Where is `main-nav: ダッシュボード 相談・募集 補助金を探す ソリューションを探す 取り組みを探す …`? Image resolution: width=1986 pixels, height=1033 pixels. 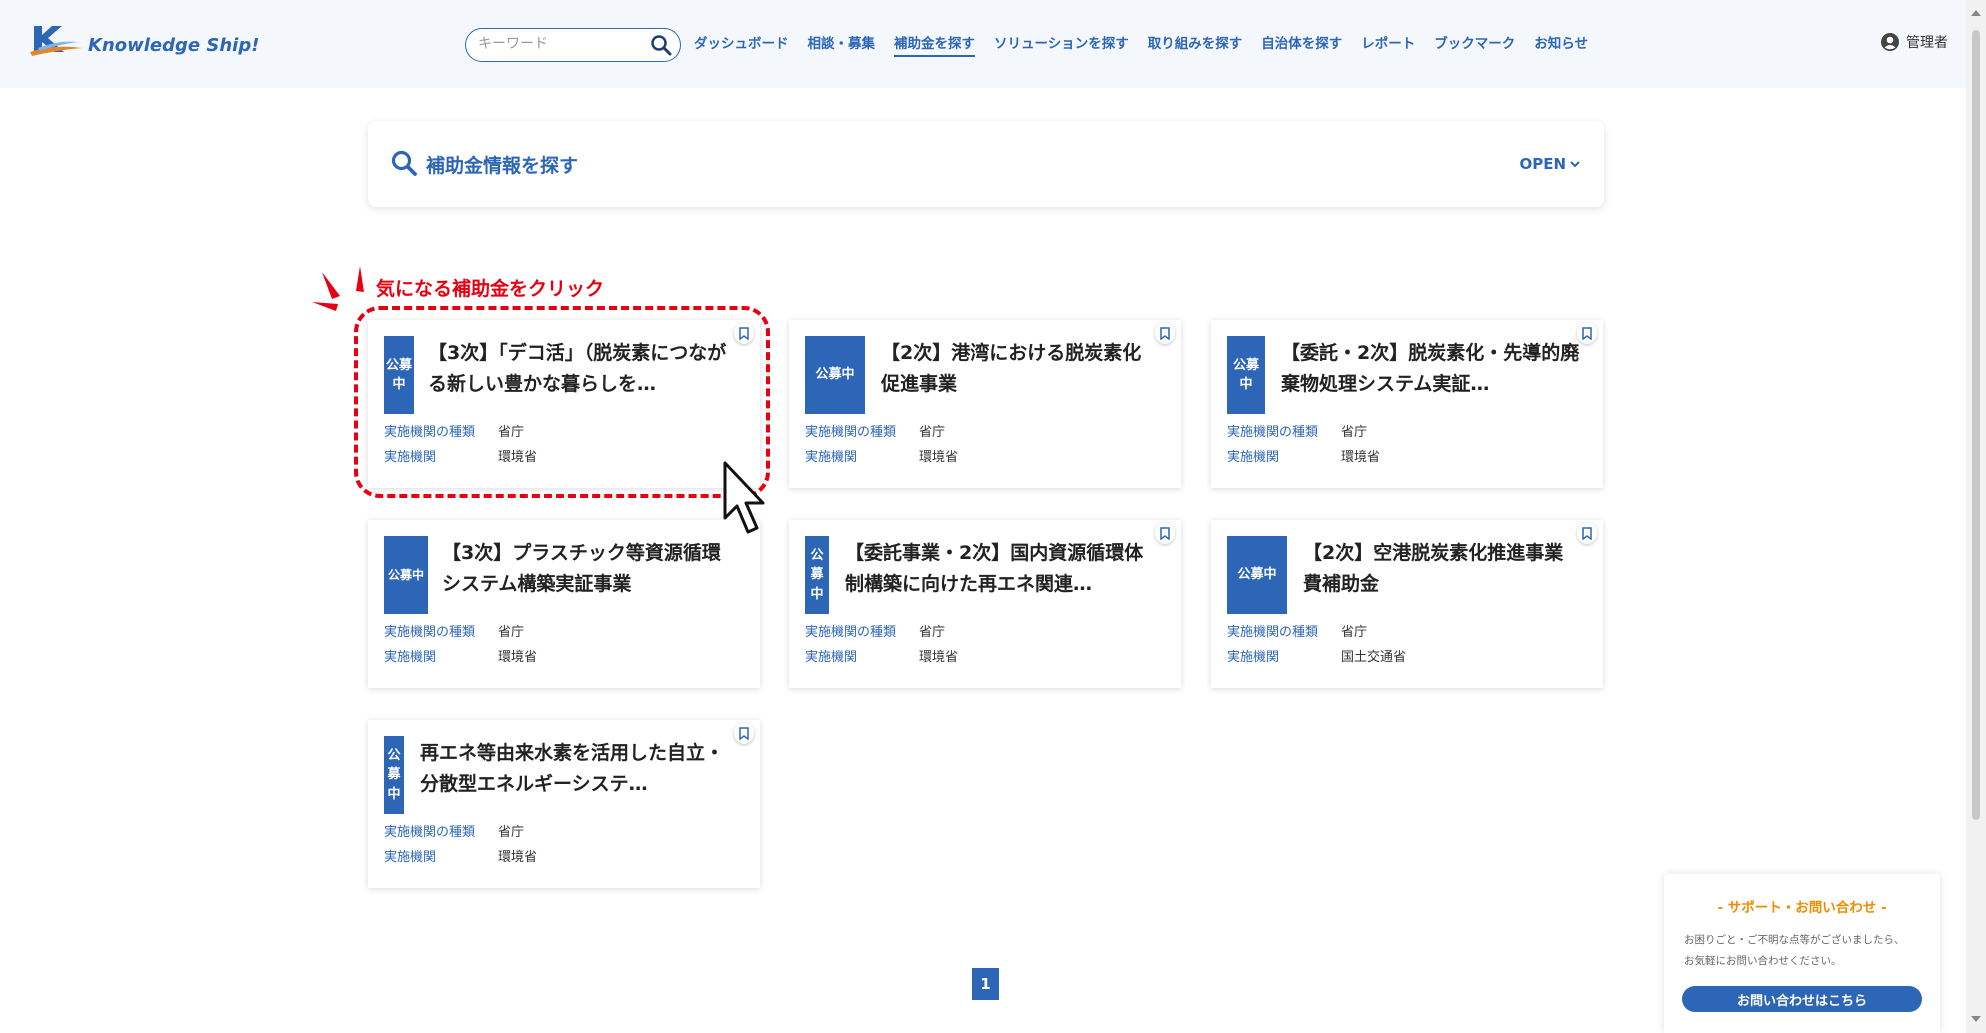 main-nav: ダッシュボード 相談・募集 補助金を探す ソリューションを探す 取り組みを探す … is located at coordinates (1150, 44).